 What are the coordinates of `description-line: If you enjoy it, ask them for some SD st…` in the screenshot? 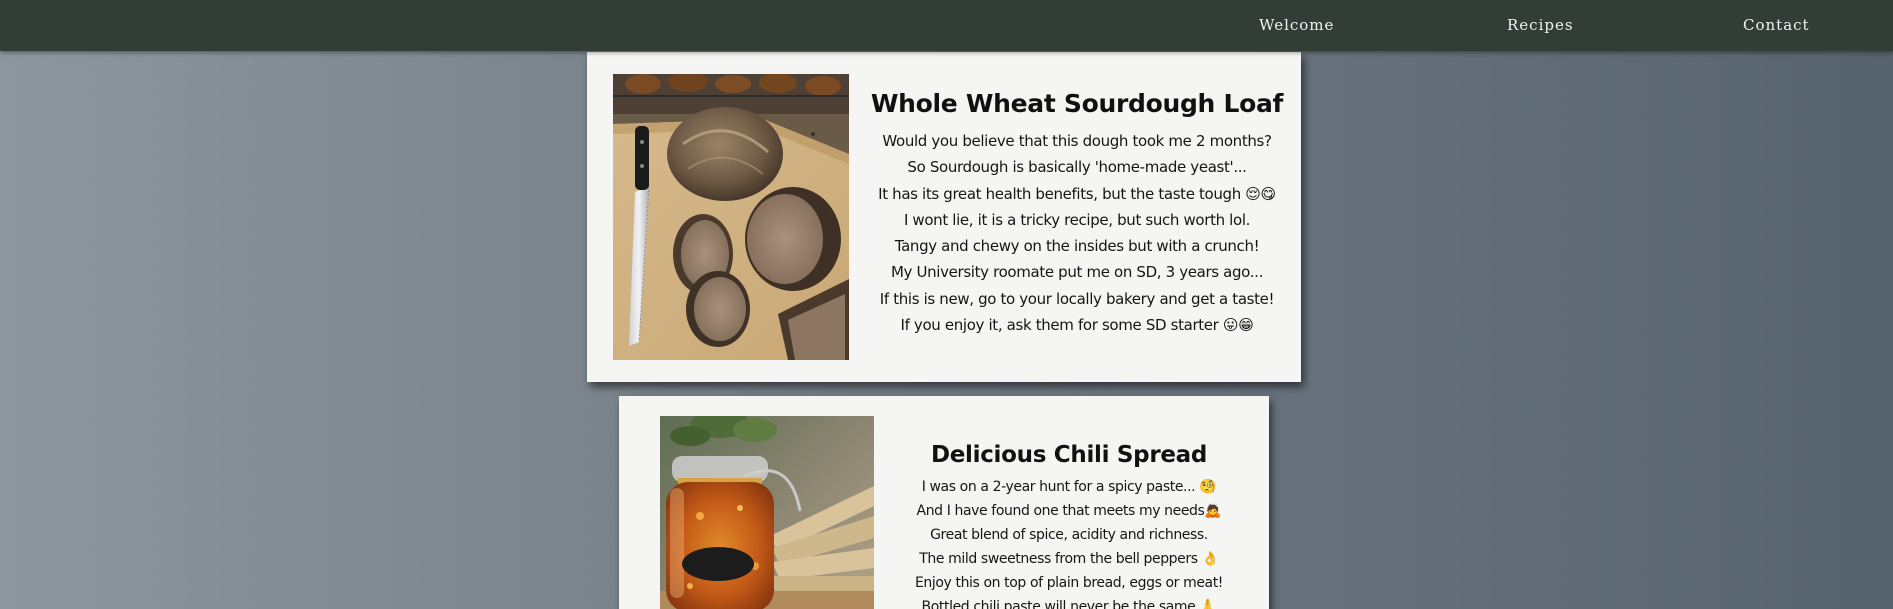 It's located at (1077, 325).